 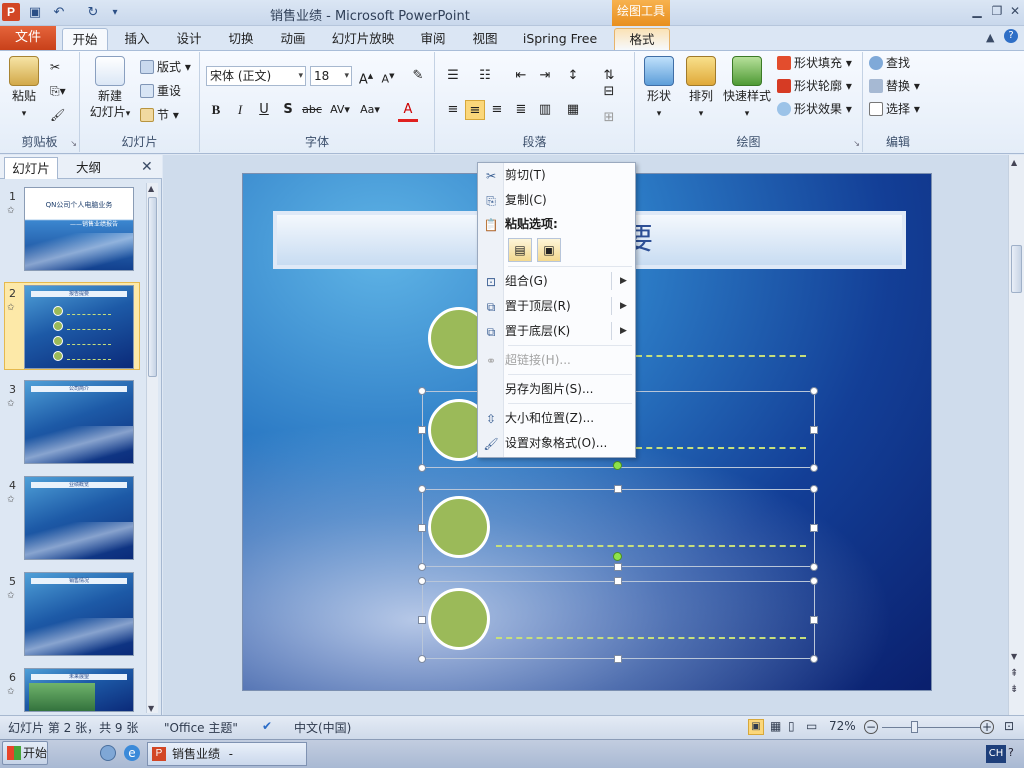 What do you see at coordinates (79, 327) in the screenshot?
I see `slide-thumbnail-2: 报告提要` at bounding box center [79, 327].